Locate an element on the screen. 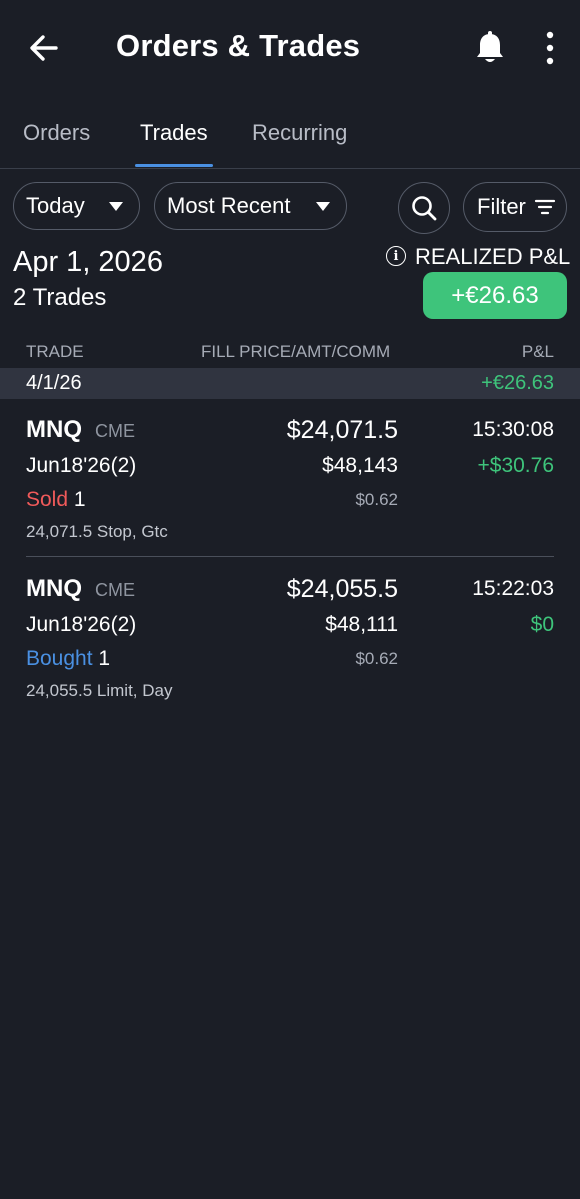 This screenshot has width=580, height=1199. period-dropdown-label: Today is located at coordinates (55, 205).